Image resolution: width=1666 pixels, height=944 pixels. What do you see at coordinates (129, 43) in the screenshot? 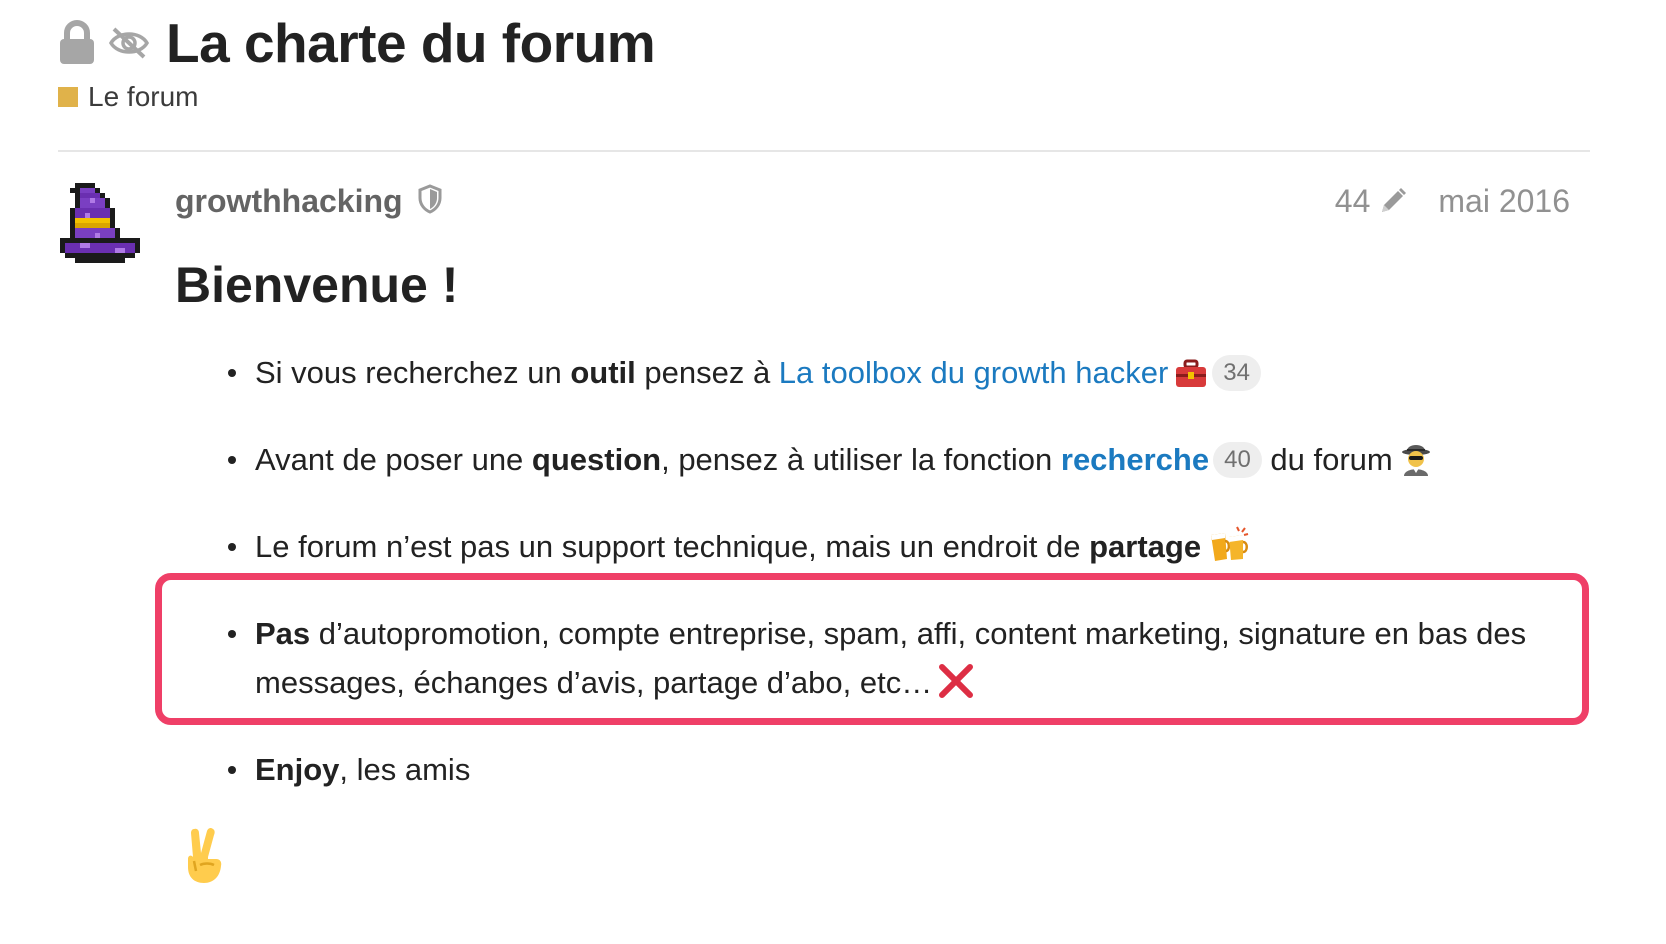
I see `eye-slash-icon` at bounding box center [129, 43].